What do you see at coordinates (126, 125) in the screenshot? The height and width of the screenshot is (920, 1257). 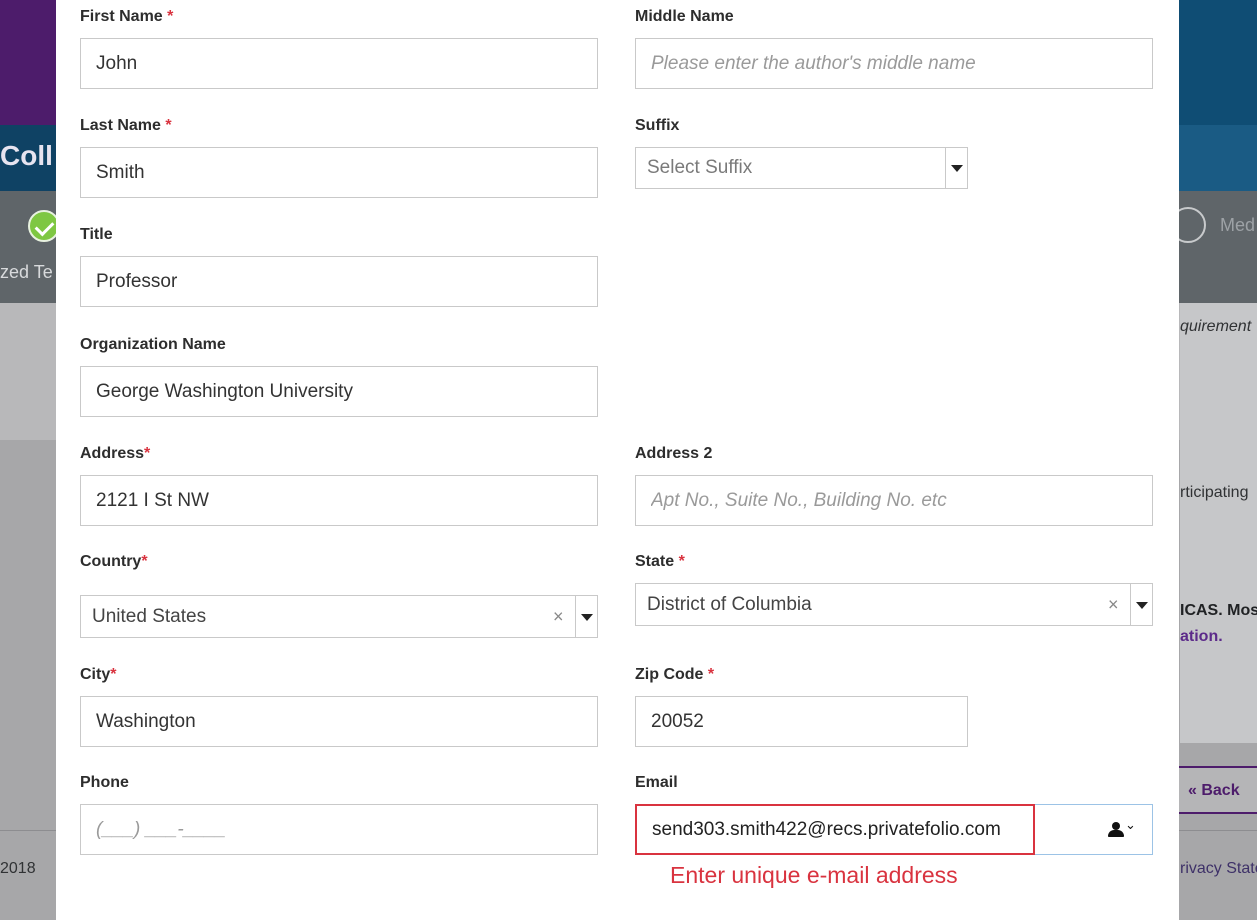 I see `last-name-label: Last Name *` at bounding box center [126, 125].